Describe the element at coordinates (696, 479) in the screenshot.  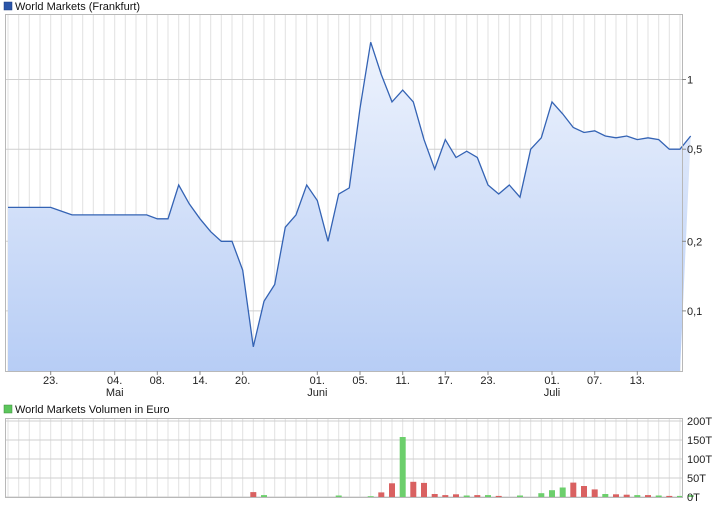
I see `volume-y-tick-label: 50T` at that location.